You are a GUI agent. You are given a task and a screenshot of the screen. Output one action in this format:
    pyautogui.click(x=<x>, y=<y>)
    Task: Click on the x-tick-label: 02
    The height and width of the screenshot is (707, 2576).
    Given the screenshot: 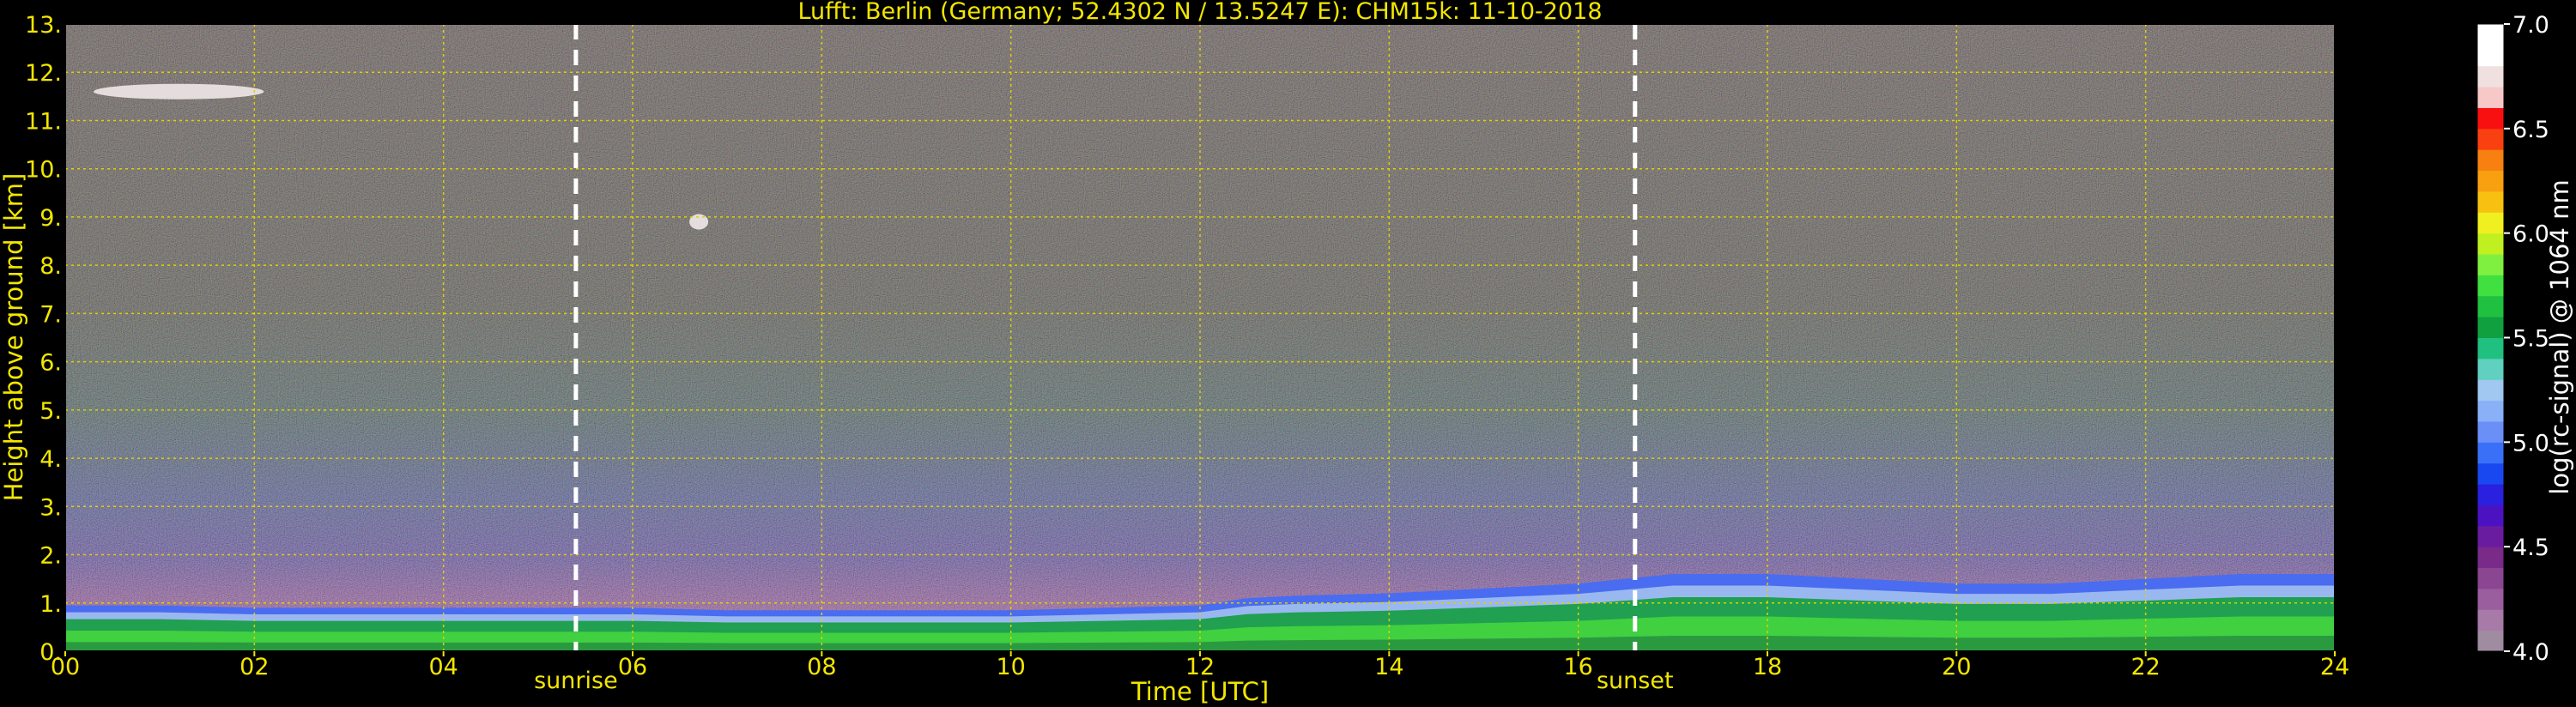 What is the action you would take?
    pyautogui.click(x=254, y=667)
    